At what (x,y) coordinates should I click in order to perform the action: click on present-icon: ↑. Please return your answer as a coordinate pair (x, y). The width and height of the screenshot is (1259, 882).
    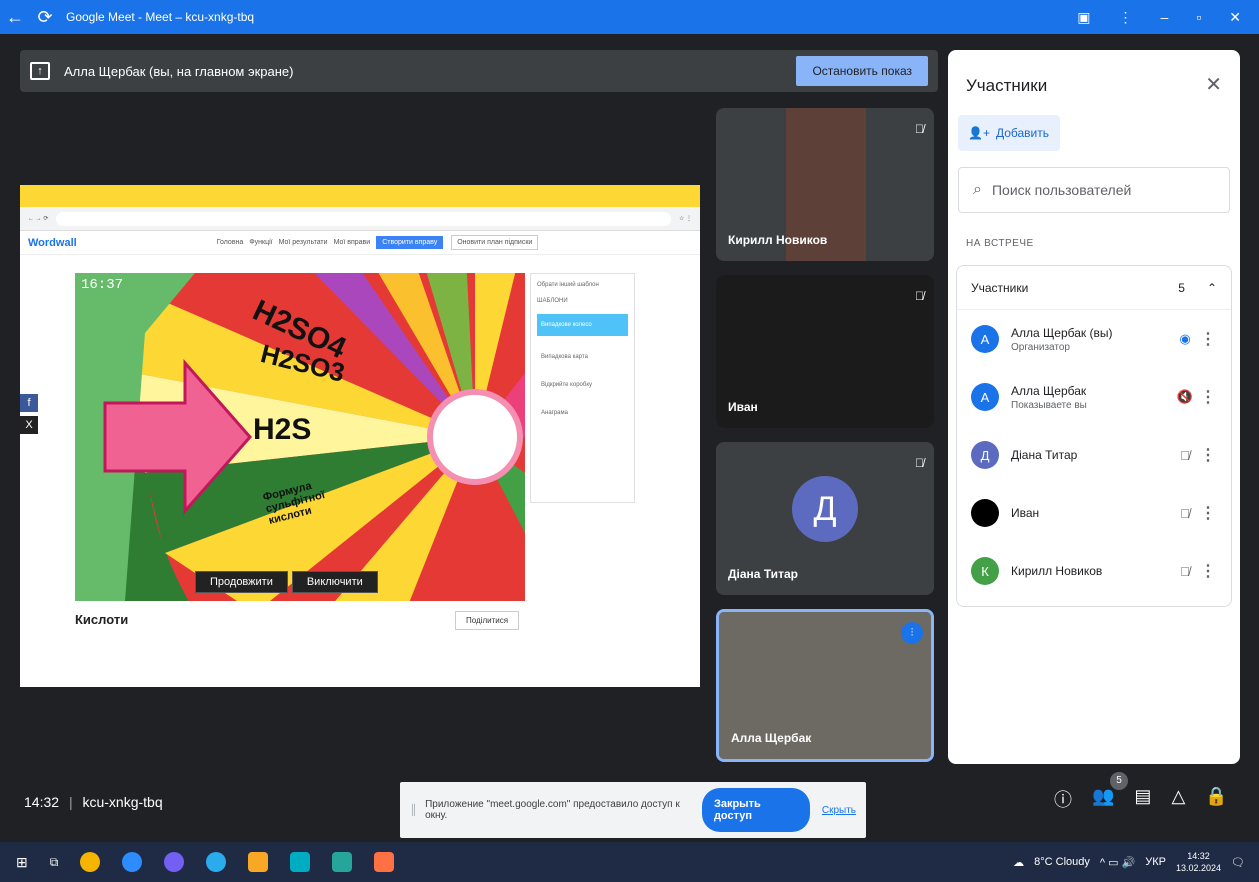
    Looking at the image, I should click on (40, 71).